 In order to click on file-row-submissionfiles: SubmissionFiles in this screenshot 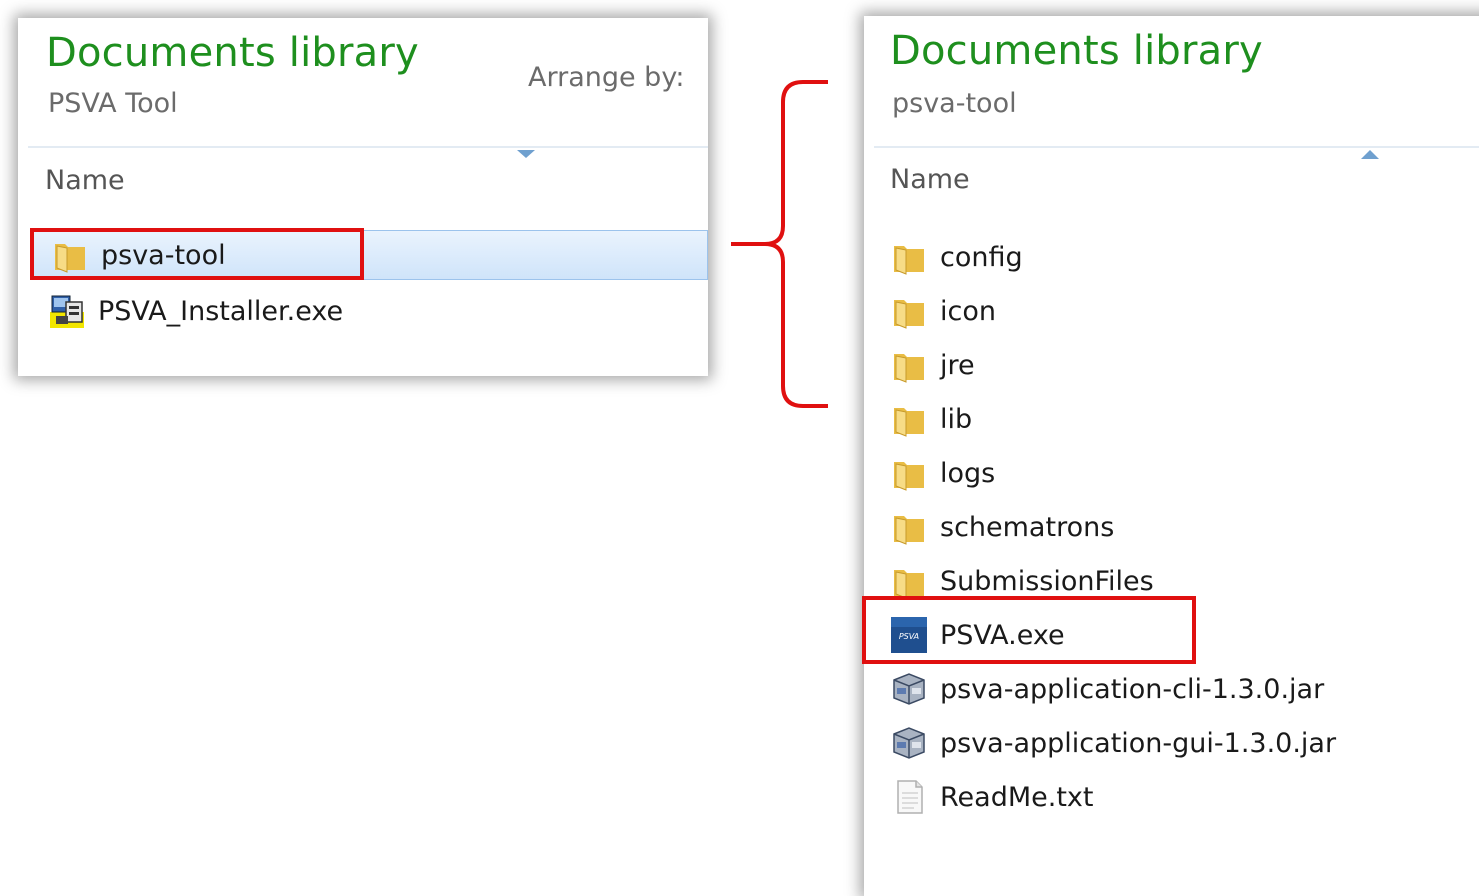, I will do `click(1170, 581)`.